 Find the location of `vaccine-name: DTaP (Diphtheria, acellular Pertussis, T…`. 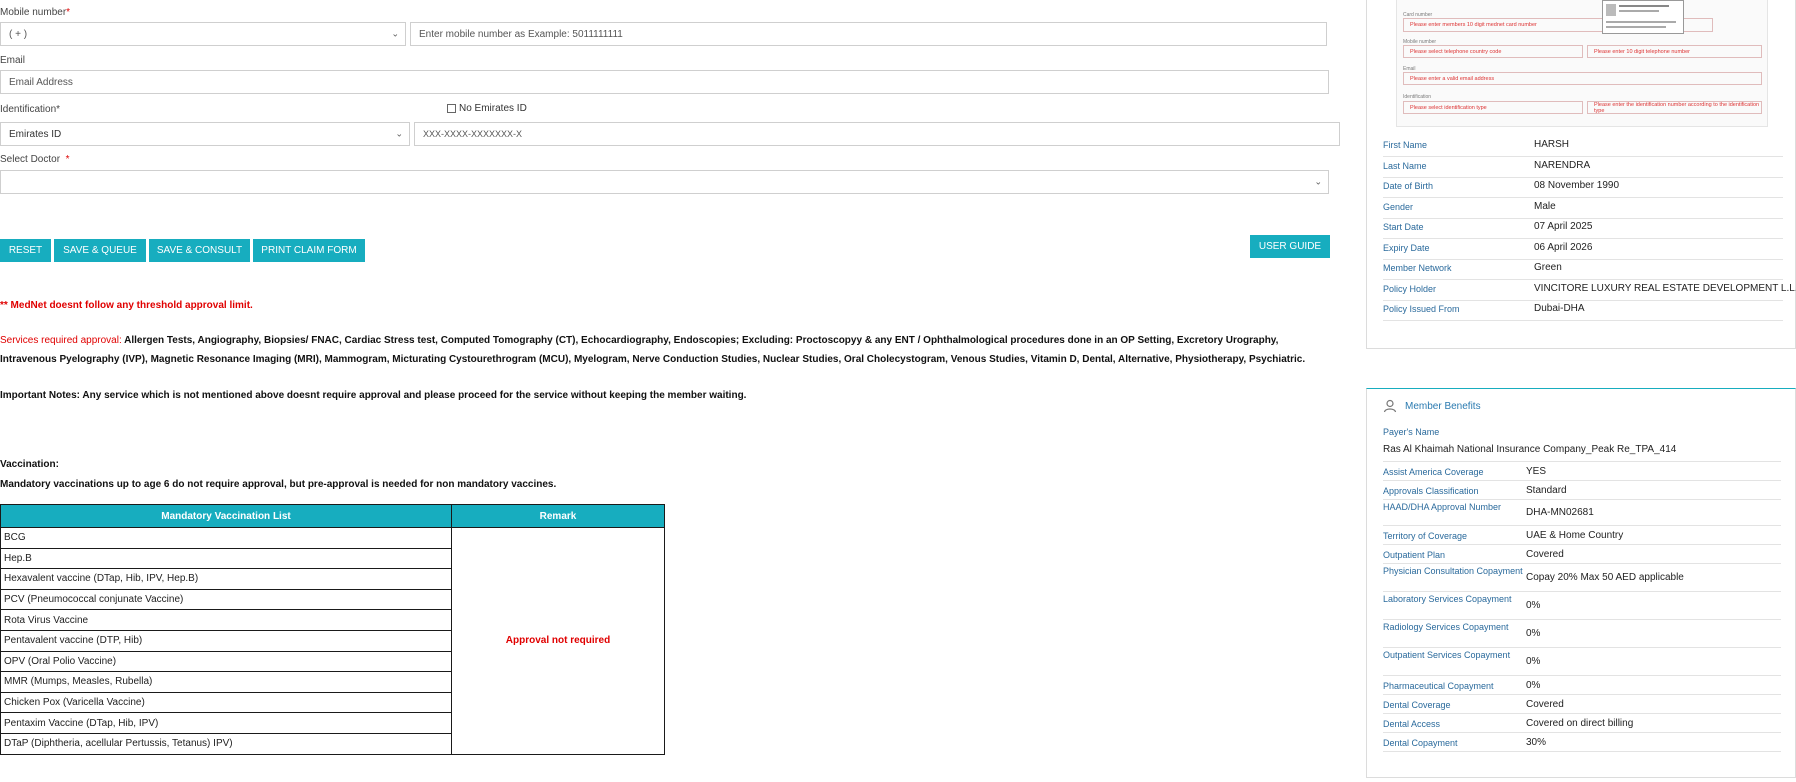

vaccine-name: DTaP (Diphtheria, acellular Pertussis, T… is located at coordinates (226, 743).